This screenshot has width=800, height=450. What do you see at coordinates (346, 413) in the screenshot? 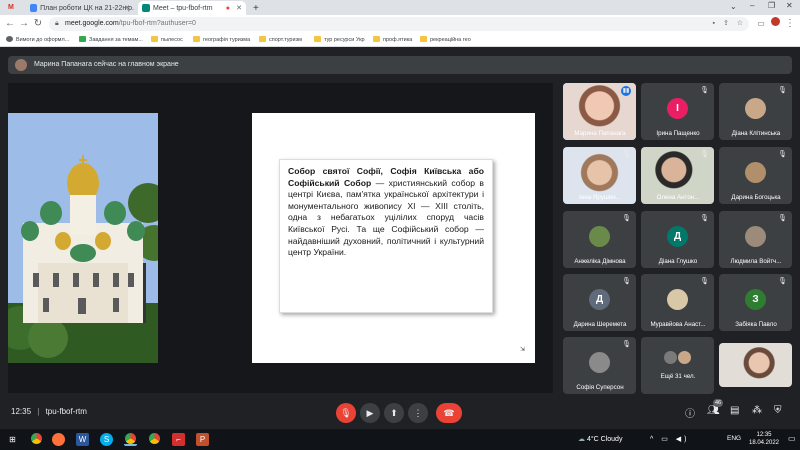
I see `mic-toggle-button: 🎙︎` at bounding box center [346, 413].